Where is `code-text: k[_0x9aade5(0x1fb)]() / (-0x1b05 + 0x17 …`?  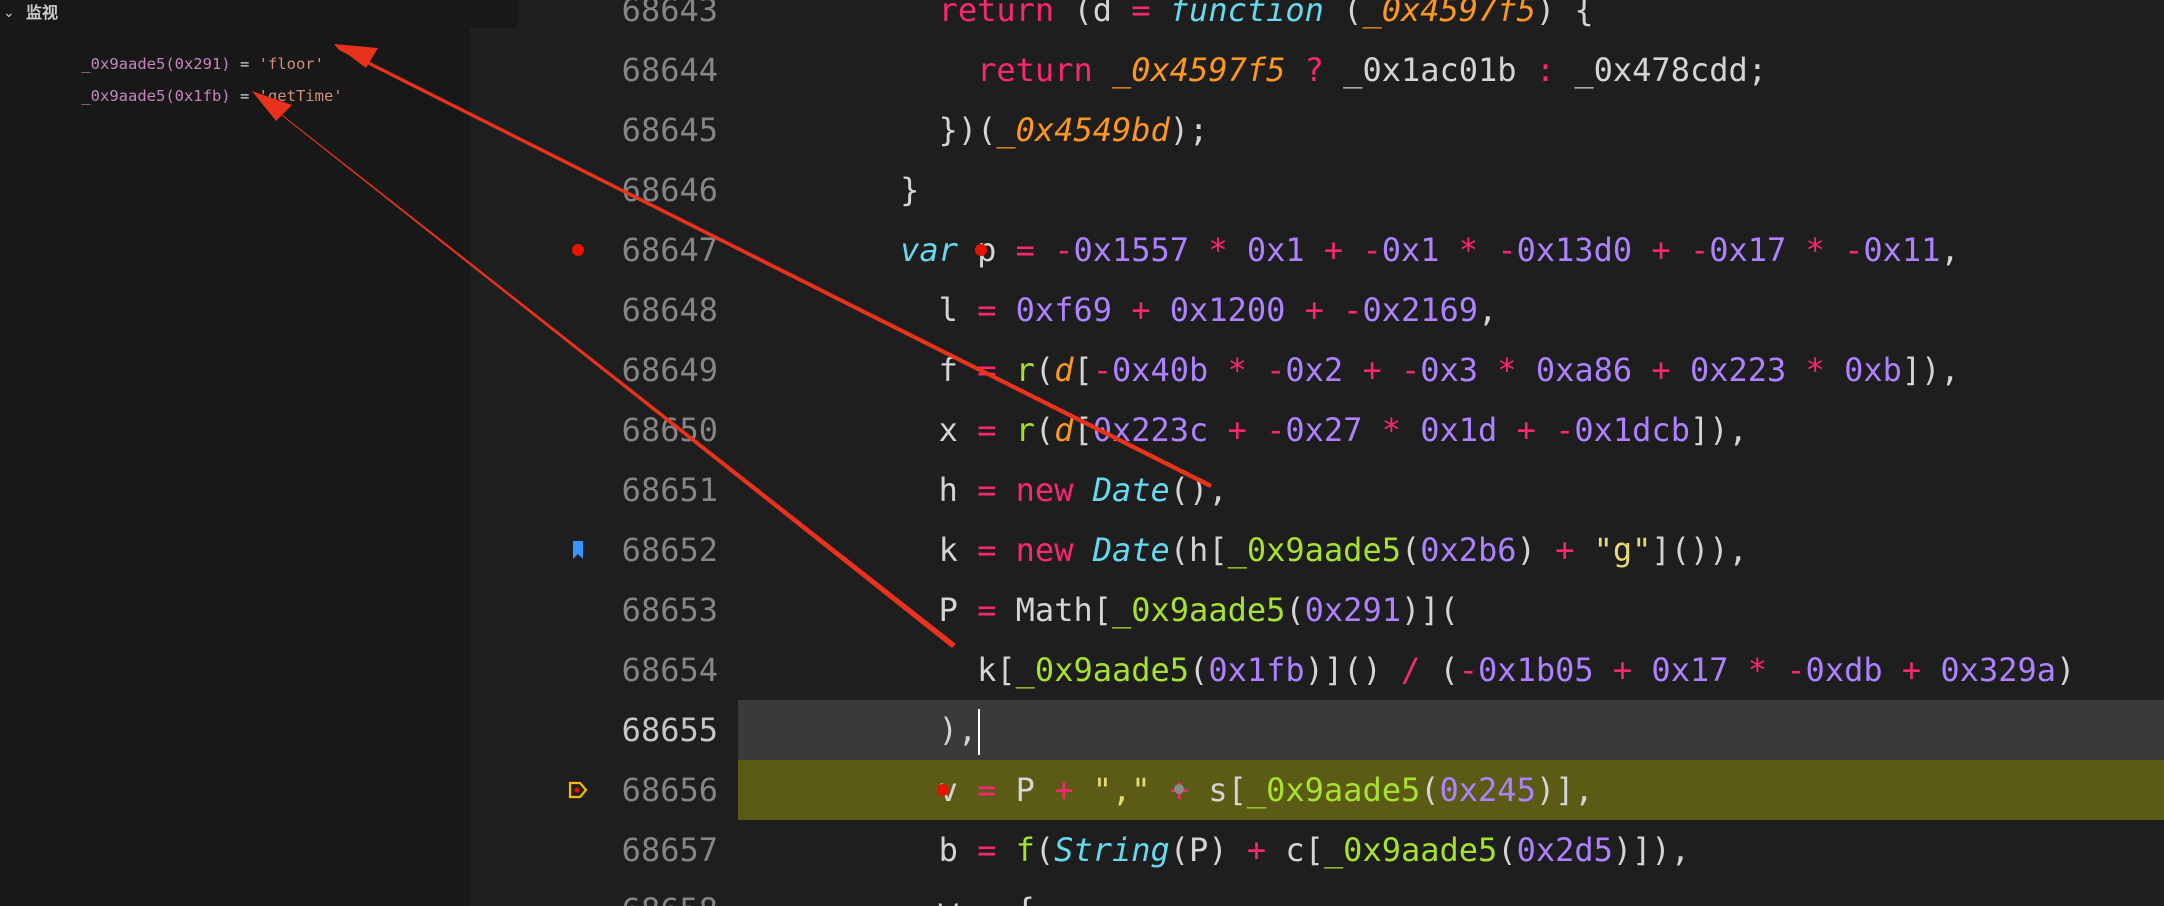 code-text: k[_0x9aade5(0x1fb)]() / (-0x1b05 + 0x17 … is located at coordinates (1449, 670).